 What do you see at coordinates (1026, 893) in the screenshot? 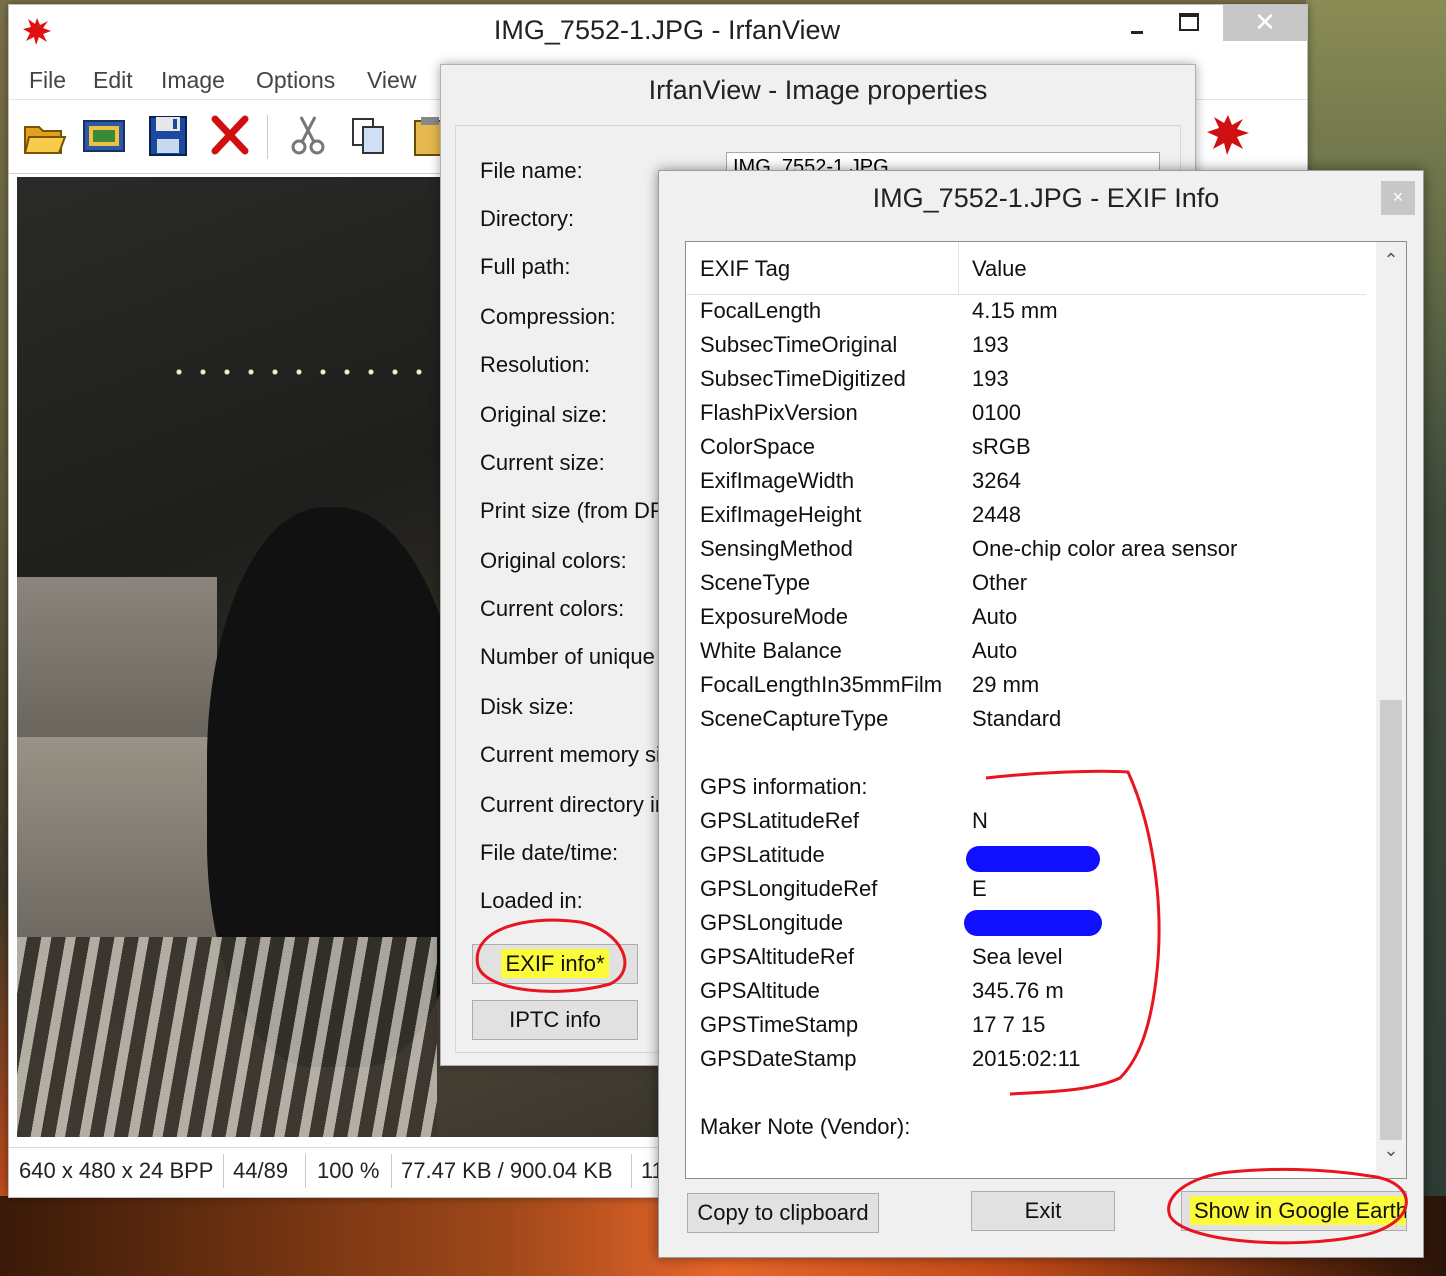
I see `exif-row: GPSLongitudeRef E` at bounding box center [1026, 893].